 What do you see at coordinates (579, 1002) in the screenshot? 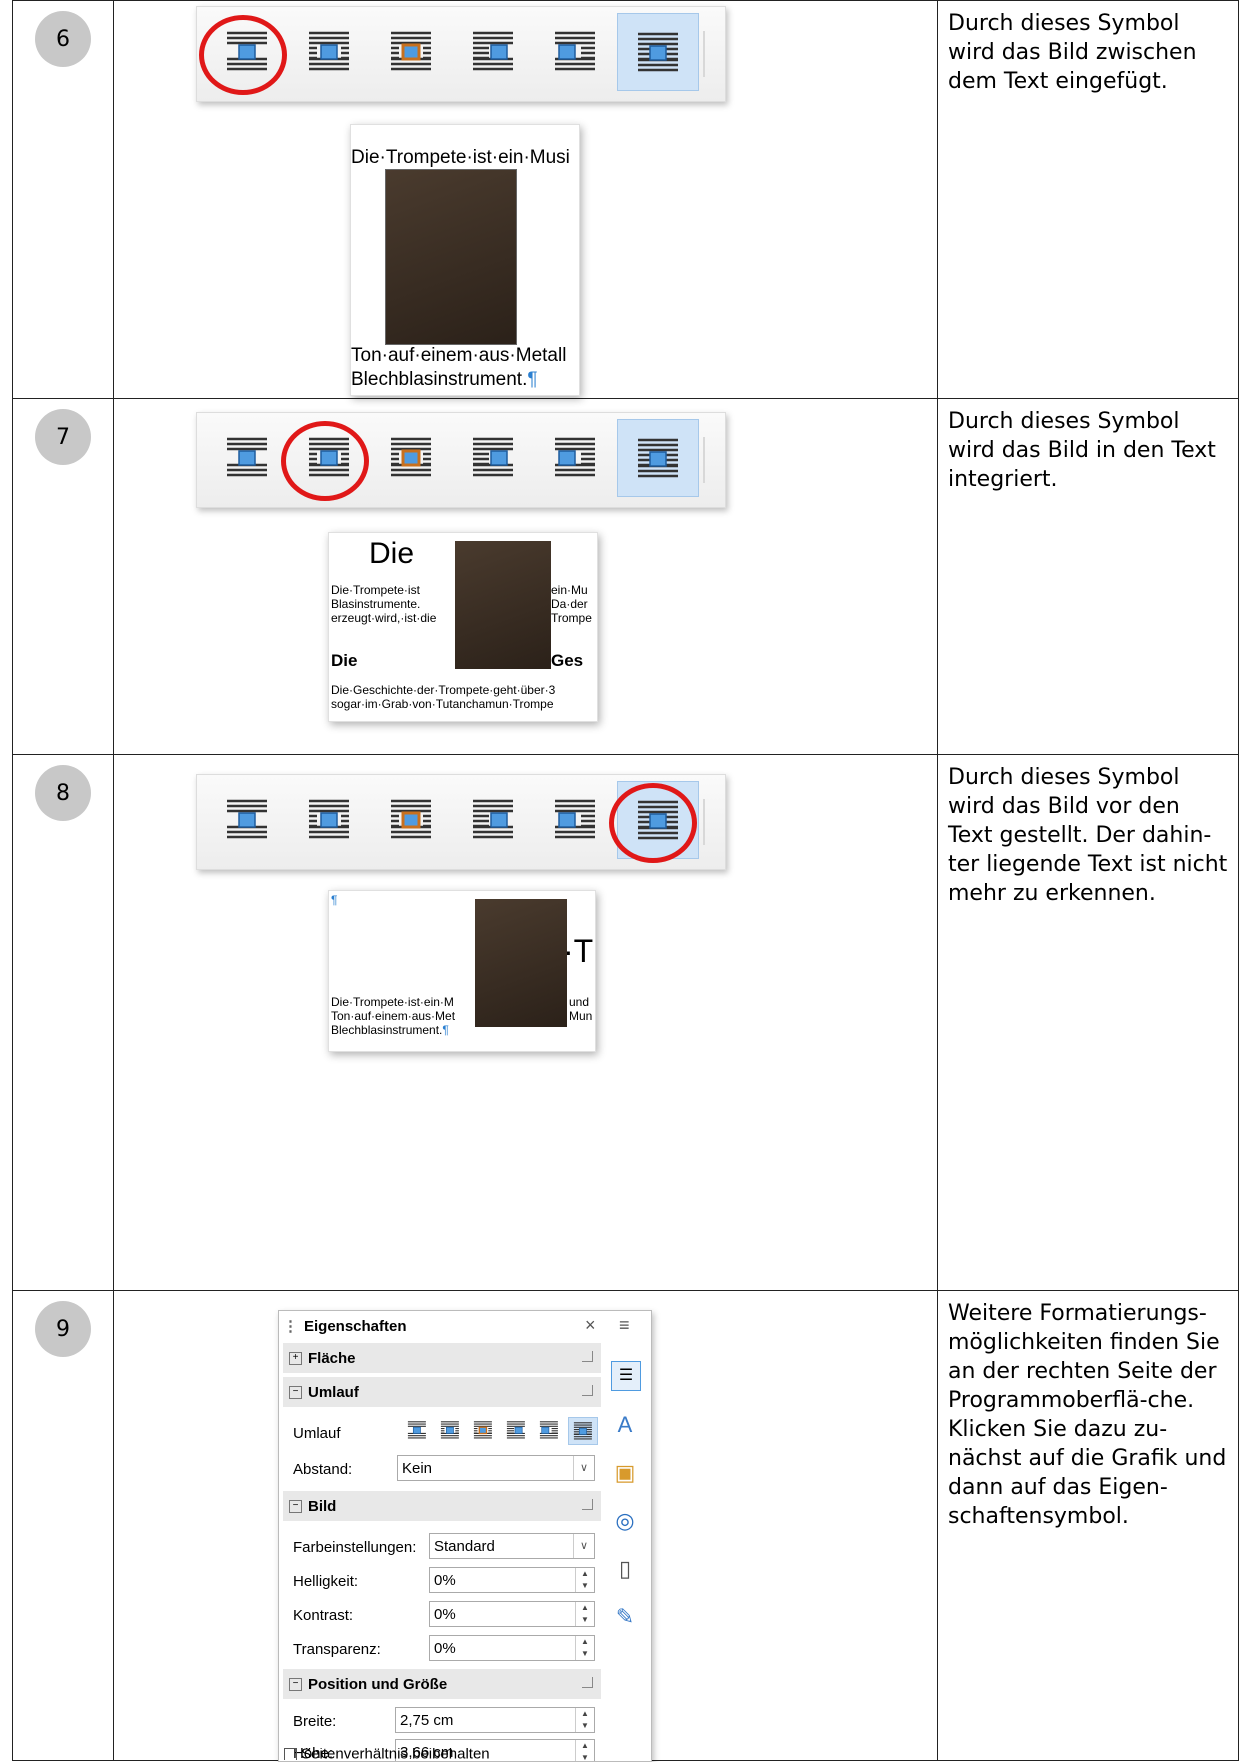
I see `snapshot-text-line: und` at bounding box center [579, 1002].